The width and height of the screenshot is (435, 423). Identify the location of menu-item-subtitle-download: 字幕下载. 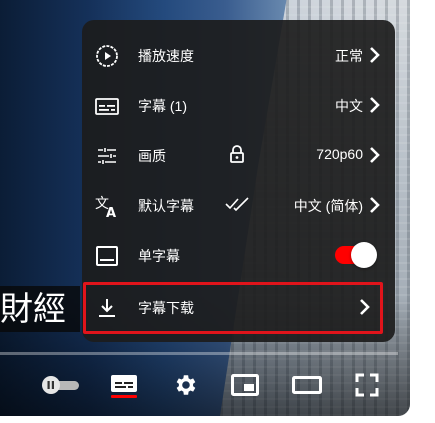
(238, 308).